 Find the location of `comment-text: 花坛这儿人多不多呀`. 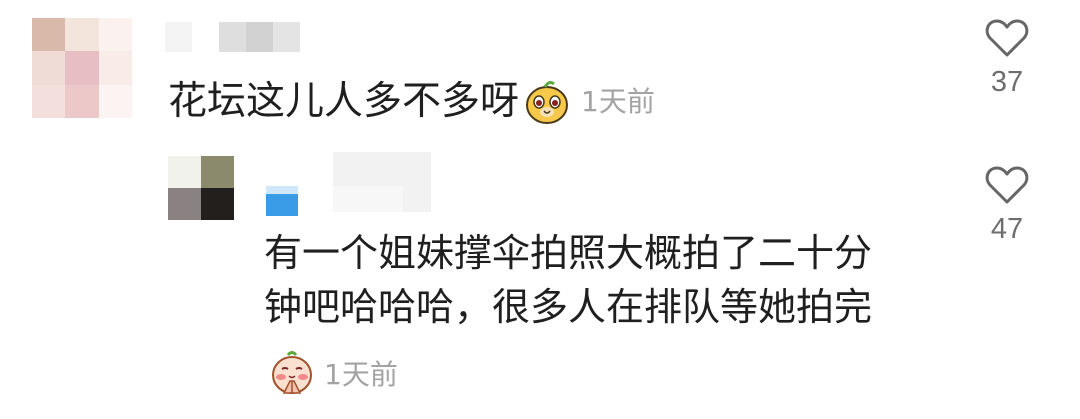

comment-text: 花坛这儿人多不多呀 is located at coordinates (344, 101).